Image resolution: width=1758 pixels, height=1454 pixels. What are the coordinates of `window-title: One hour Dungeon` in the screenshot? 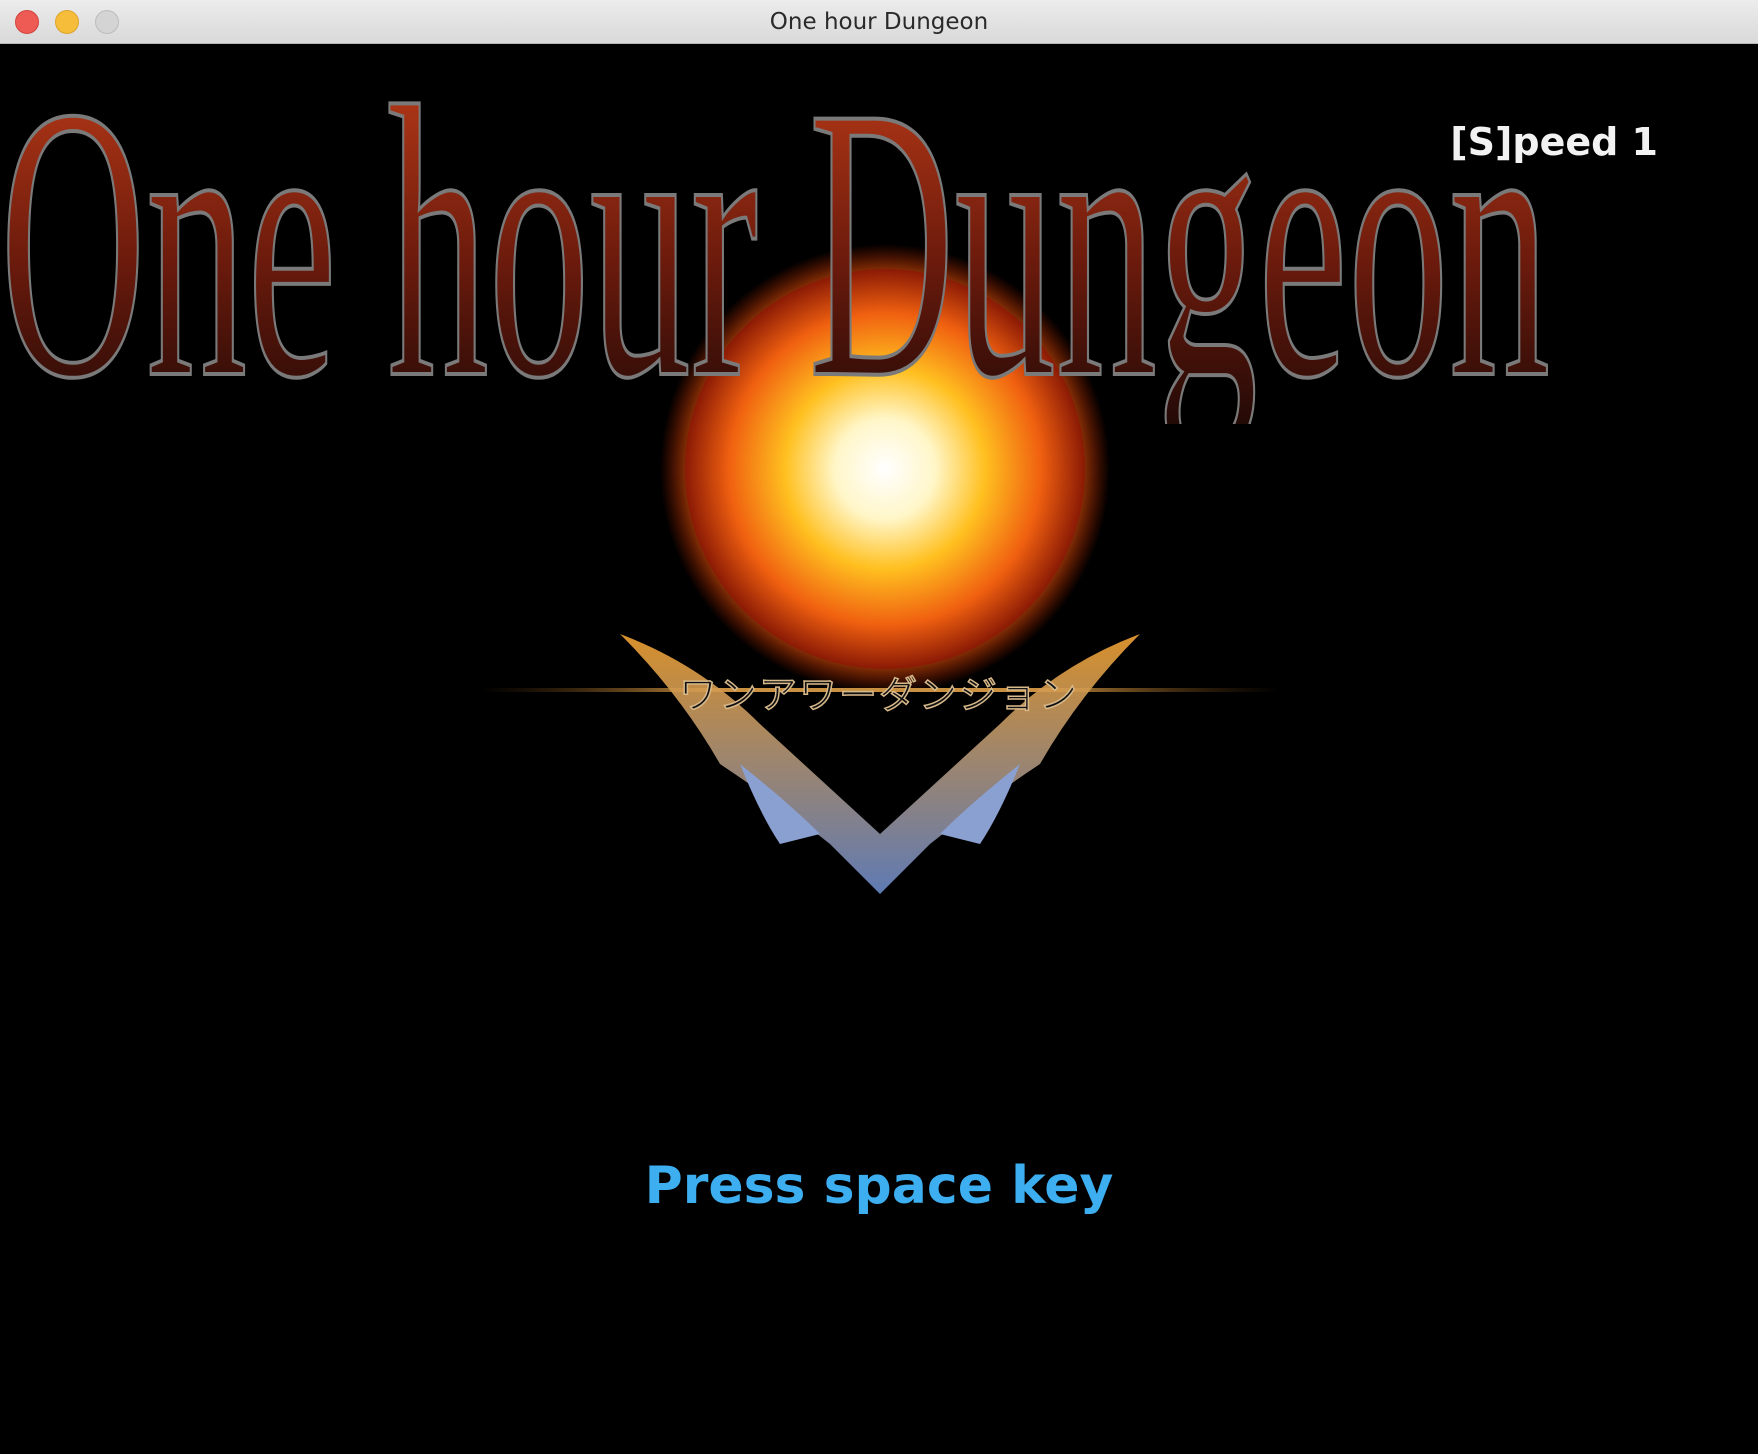 It's located at (879, 22).